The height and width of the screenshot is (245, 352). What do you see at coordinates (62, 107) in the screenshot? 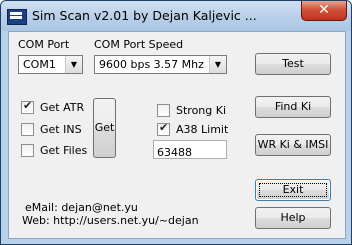
I see `get-atr-label: Get ATR` at bounding box center [62, 107].